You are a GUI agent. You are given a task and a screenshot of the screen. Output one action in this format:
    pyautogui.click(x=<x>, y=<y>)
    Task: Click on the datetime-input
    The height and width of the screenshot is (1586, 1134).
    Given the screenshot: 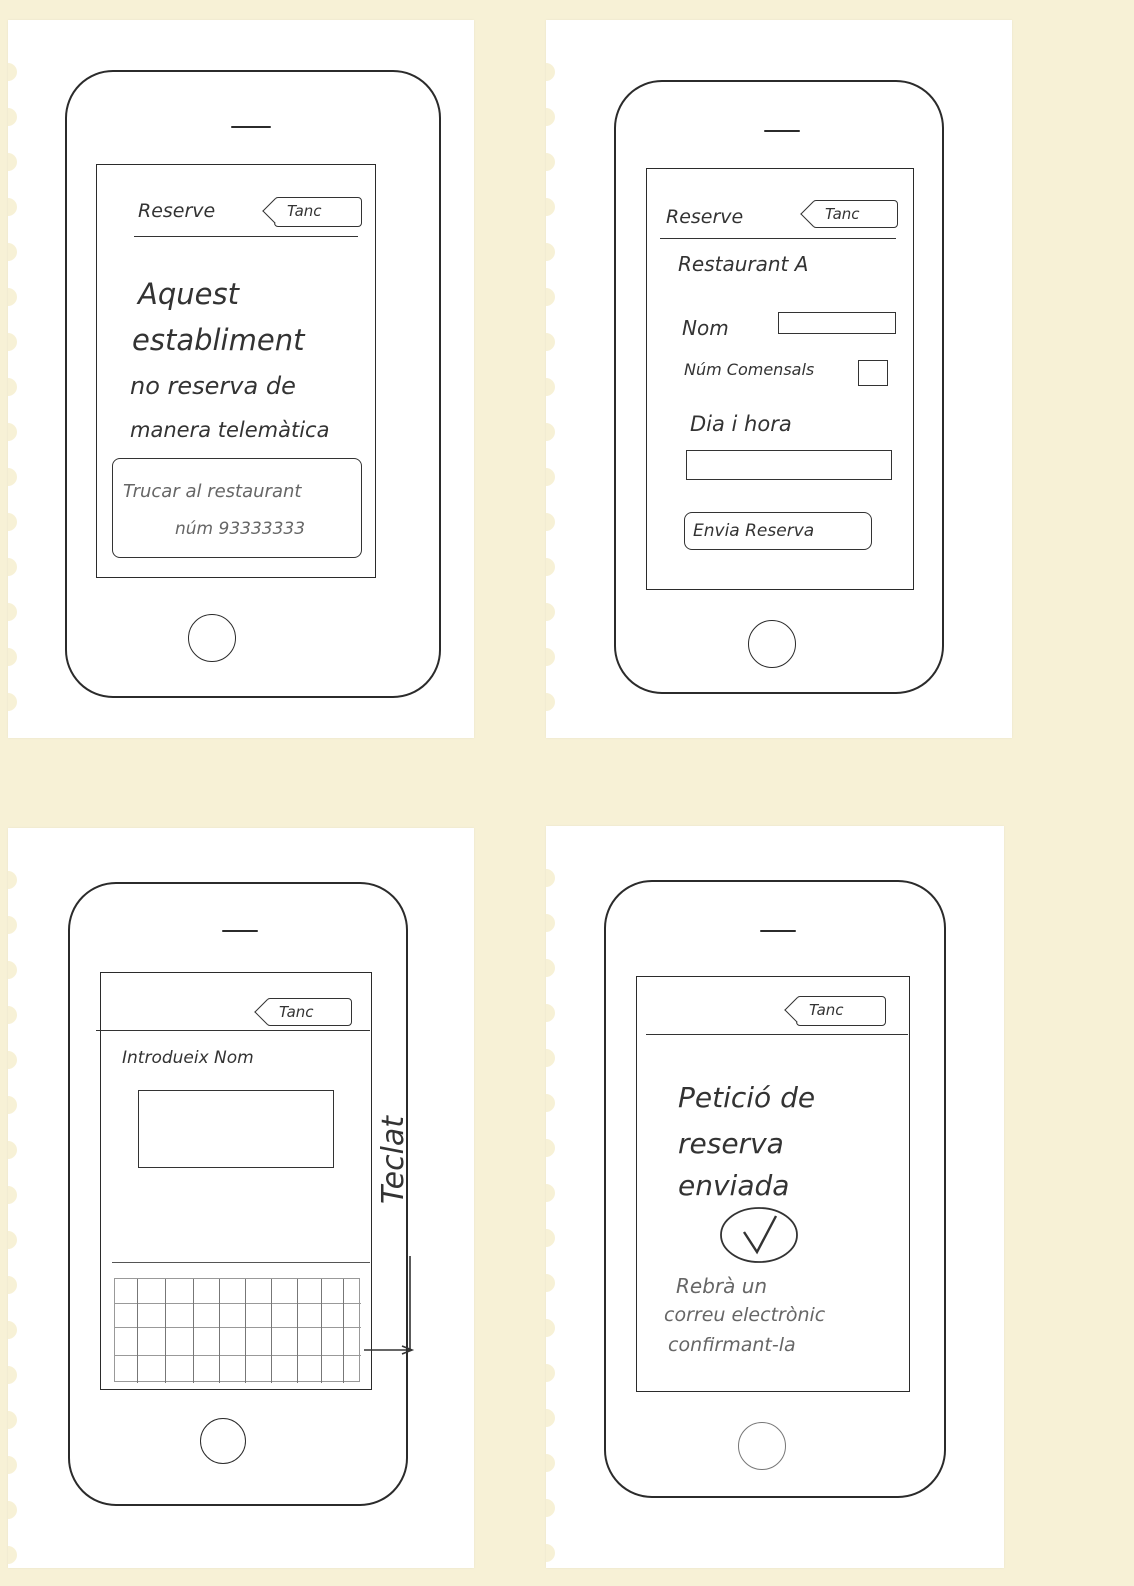 What is the action you would take?
    pyautogui.click(x=789, y=465)
    